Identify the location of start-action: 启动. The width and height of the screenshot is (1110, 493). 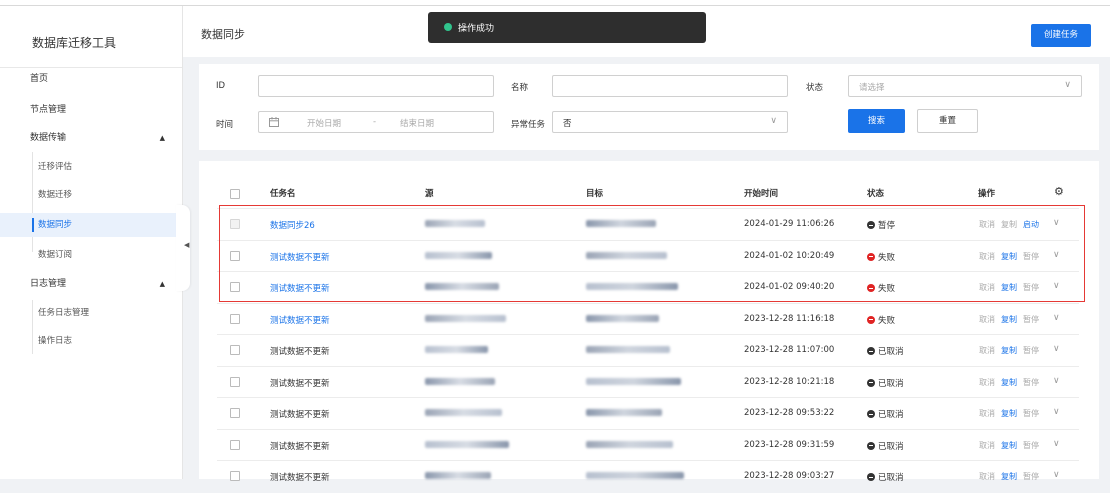
(1031, 224).